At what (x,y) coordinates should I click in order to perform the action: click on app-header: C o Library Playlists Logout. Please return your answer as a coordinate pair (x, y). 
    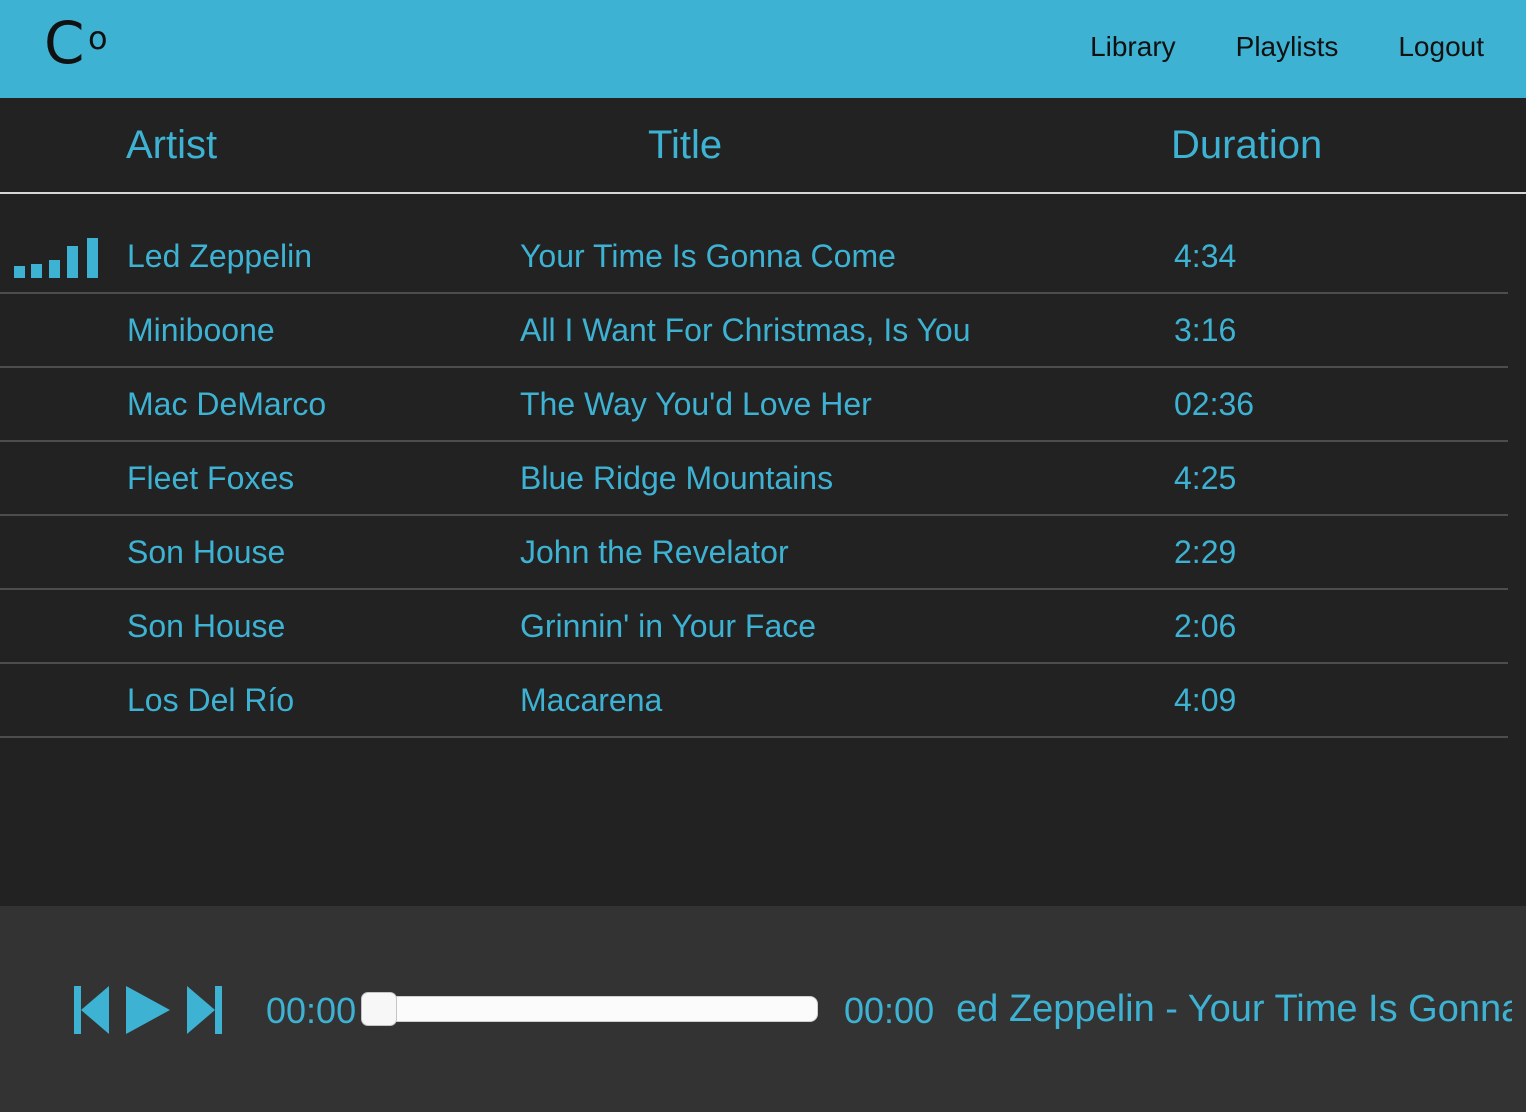
    Looking at the image, I should click on (763, 49).